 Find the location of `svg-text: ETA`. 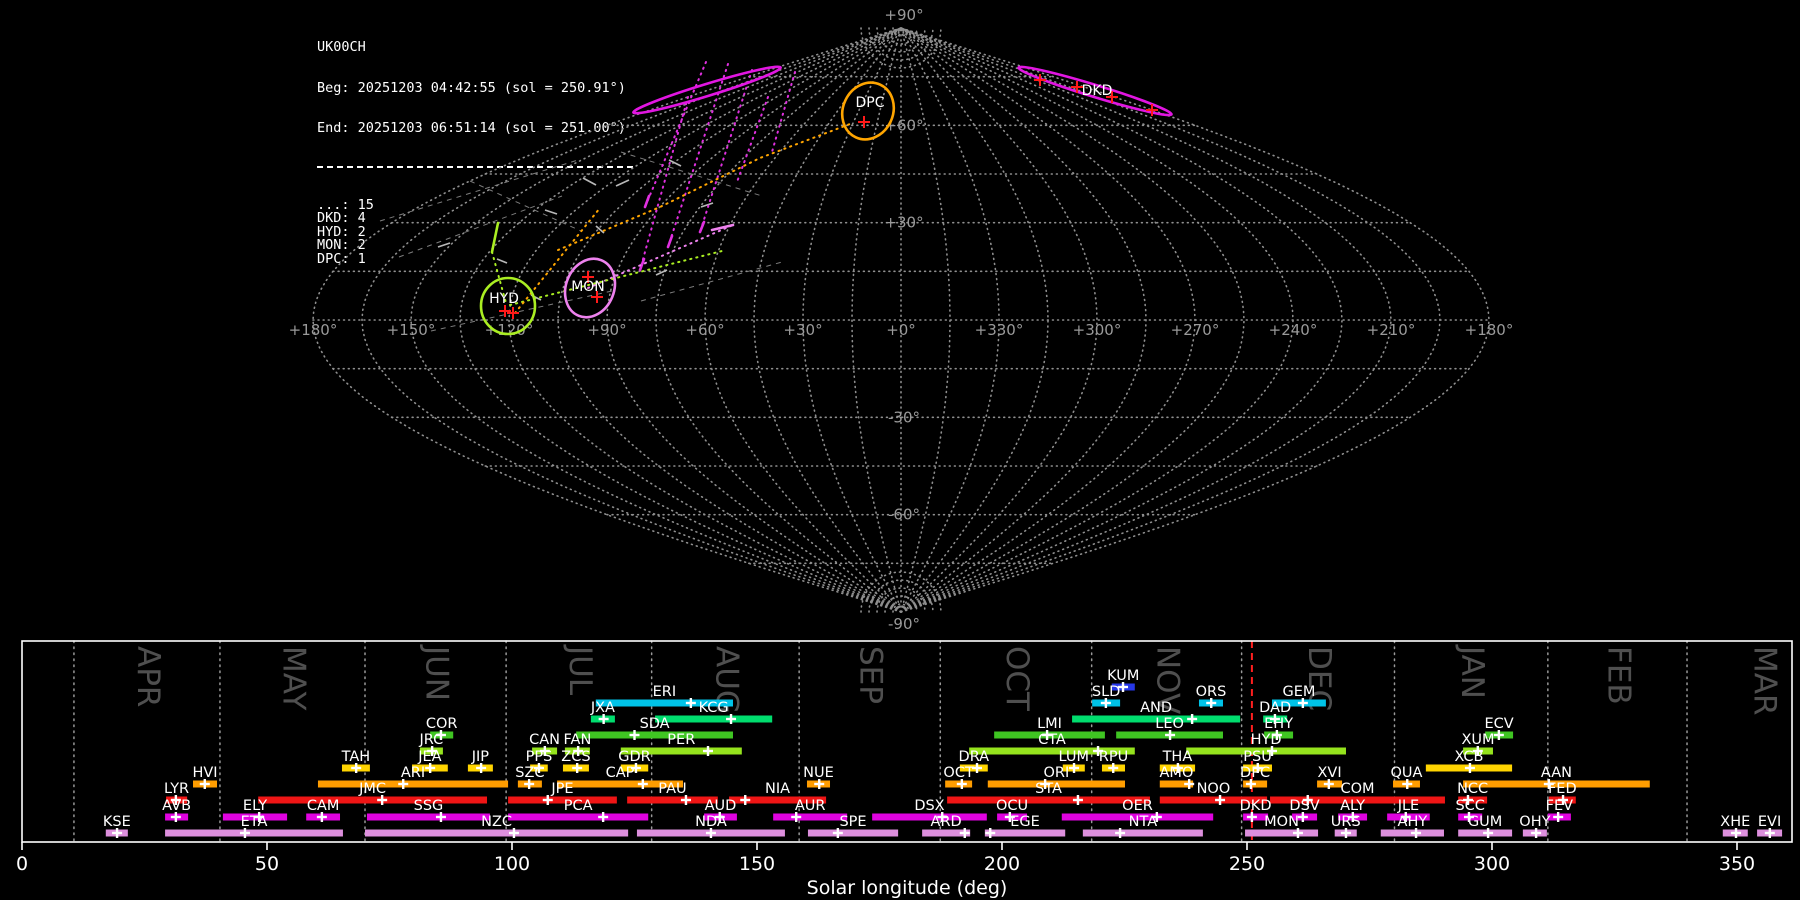

svg-text: ETA is located at coordinates (254, 822).